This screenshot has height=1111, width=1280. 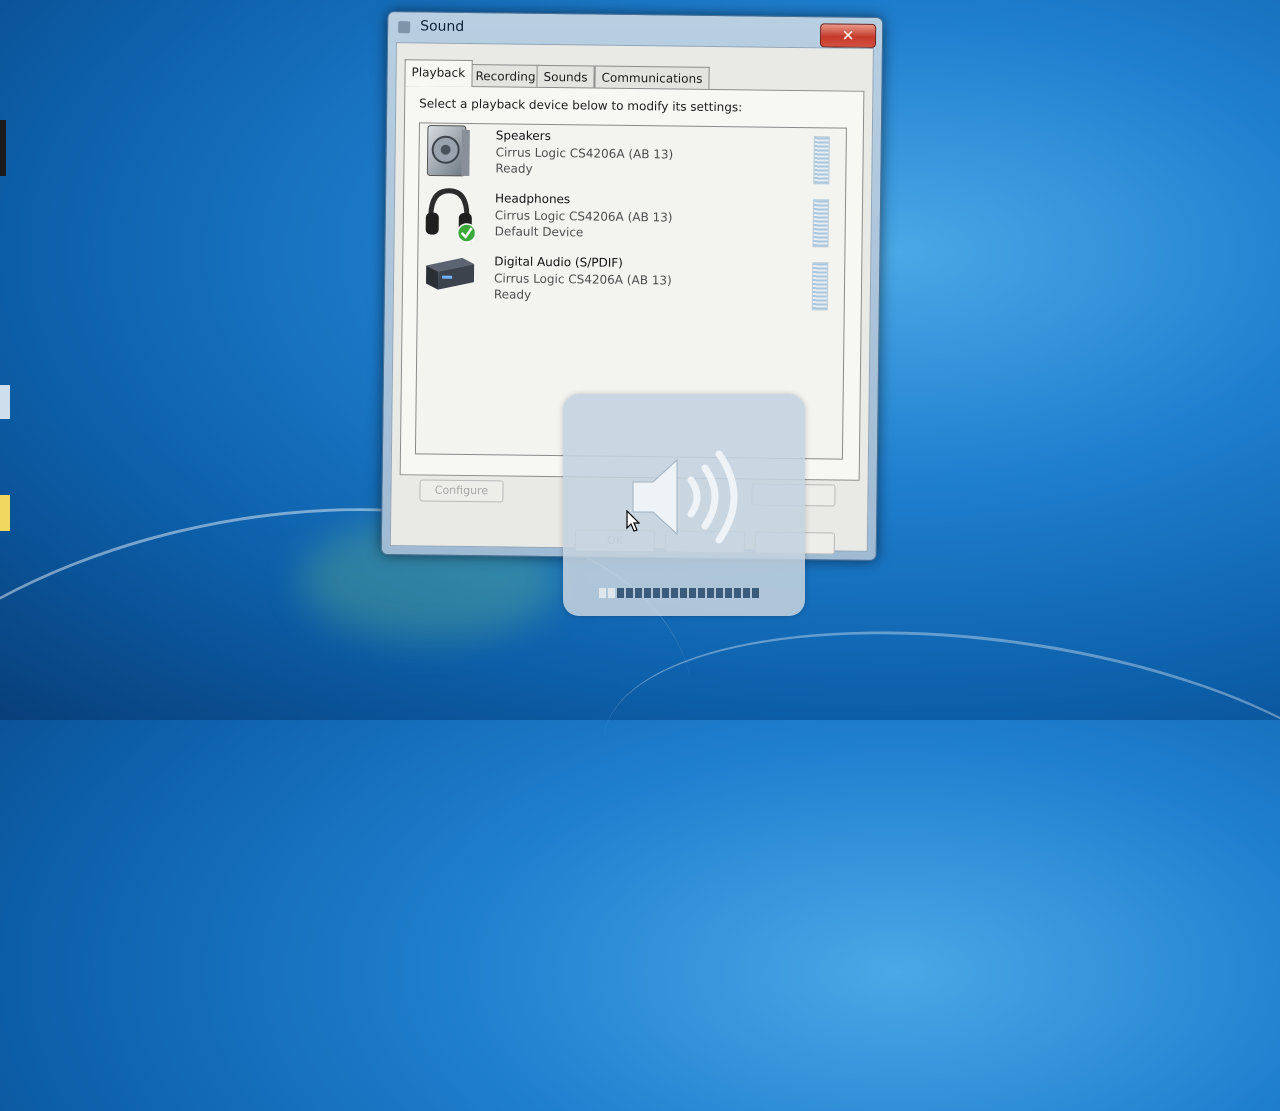 What do you see at coordinates (633, 521) in the screenshot?
I see `mouse-cursor-icon` at bounding box center [633, 521].